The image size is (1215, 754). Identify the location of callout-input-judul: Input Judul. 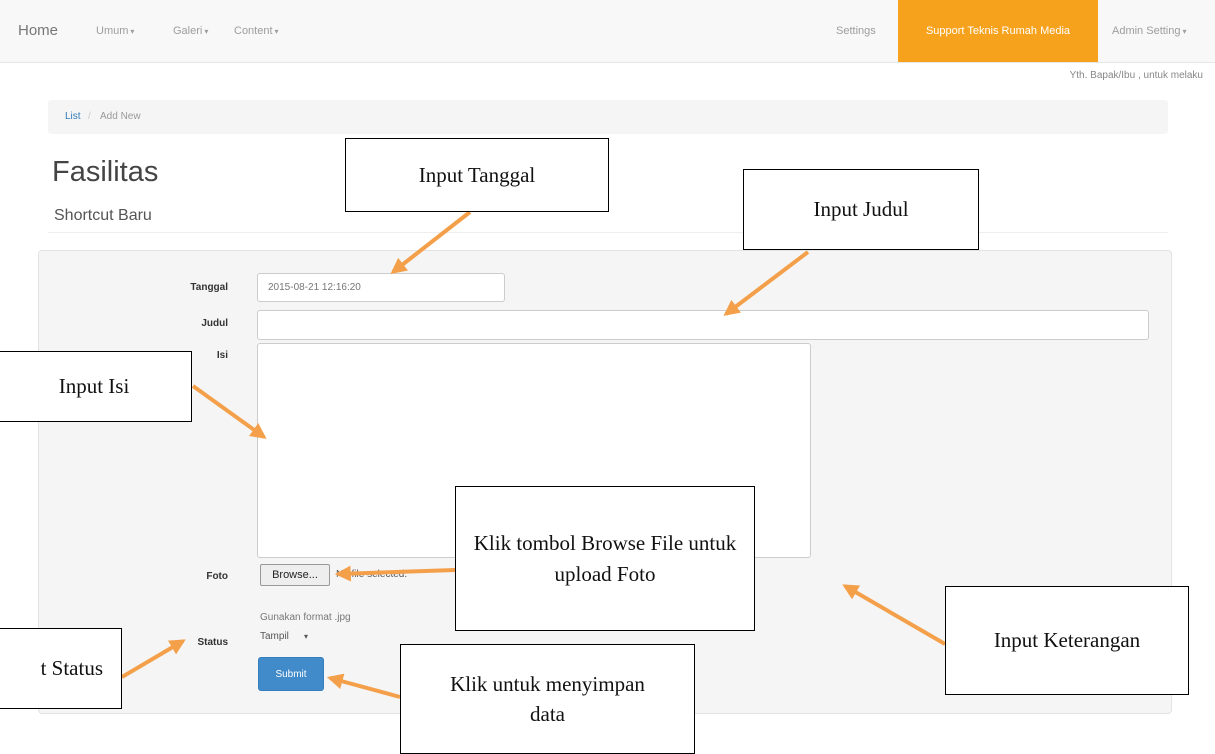
(861, 209).